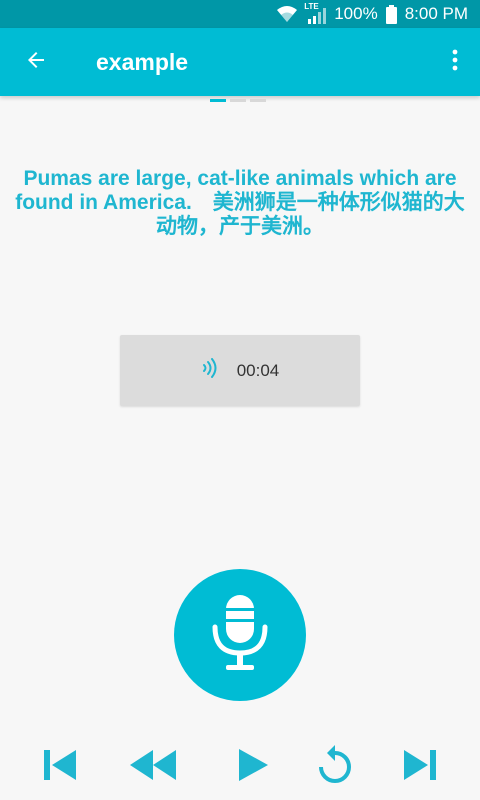  I want to click on replay-icon, so click(335, 767).